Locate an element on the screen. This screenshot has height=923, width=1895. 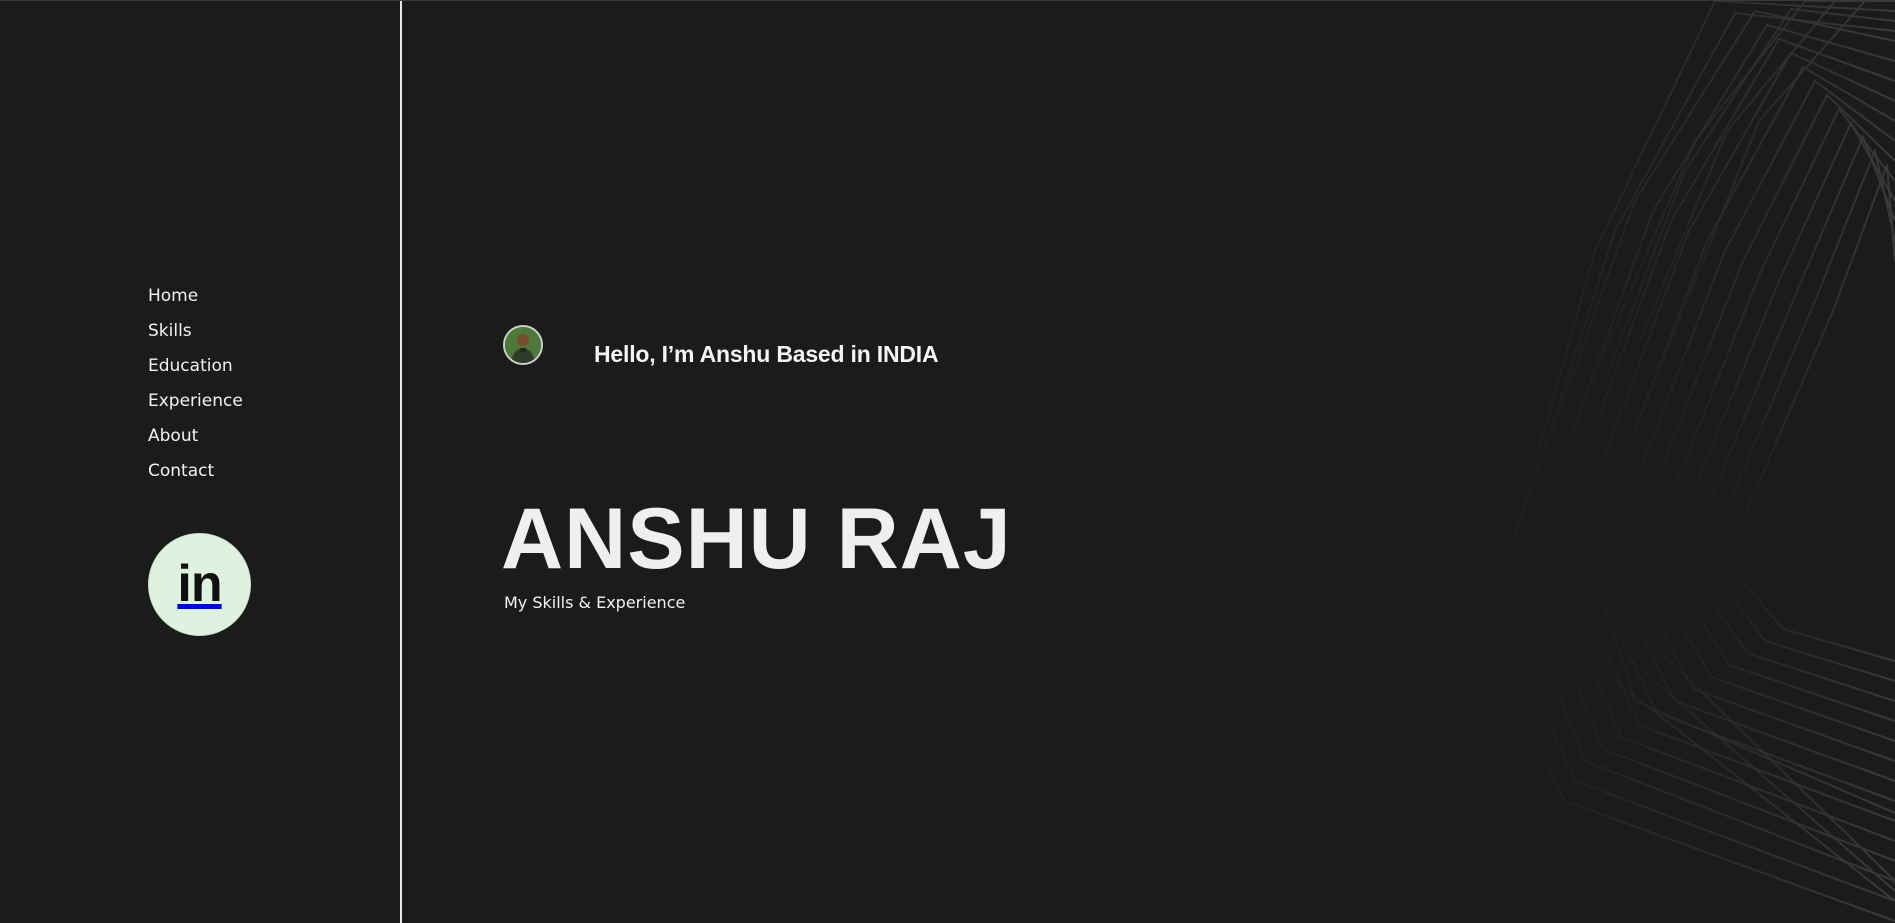
hero-name: ANSHU RAJ is located at coordinates (756, 539).